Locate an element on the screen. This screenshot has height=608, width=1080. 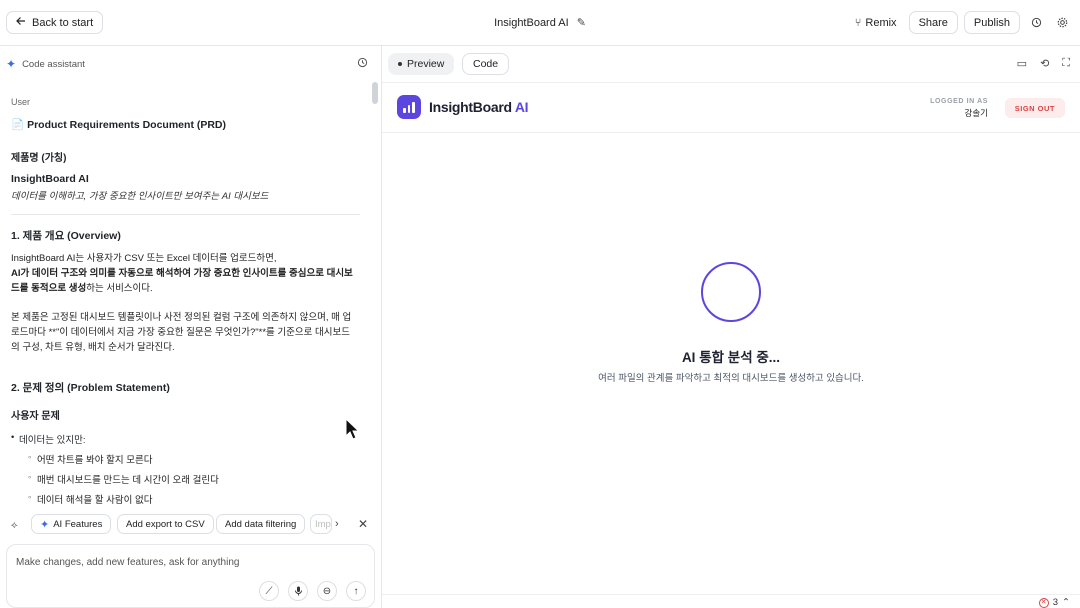
microphone-icon is located at coordinates (298, 591).